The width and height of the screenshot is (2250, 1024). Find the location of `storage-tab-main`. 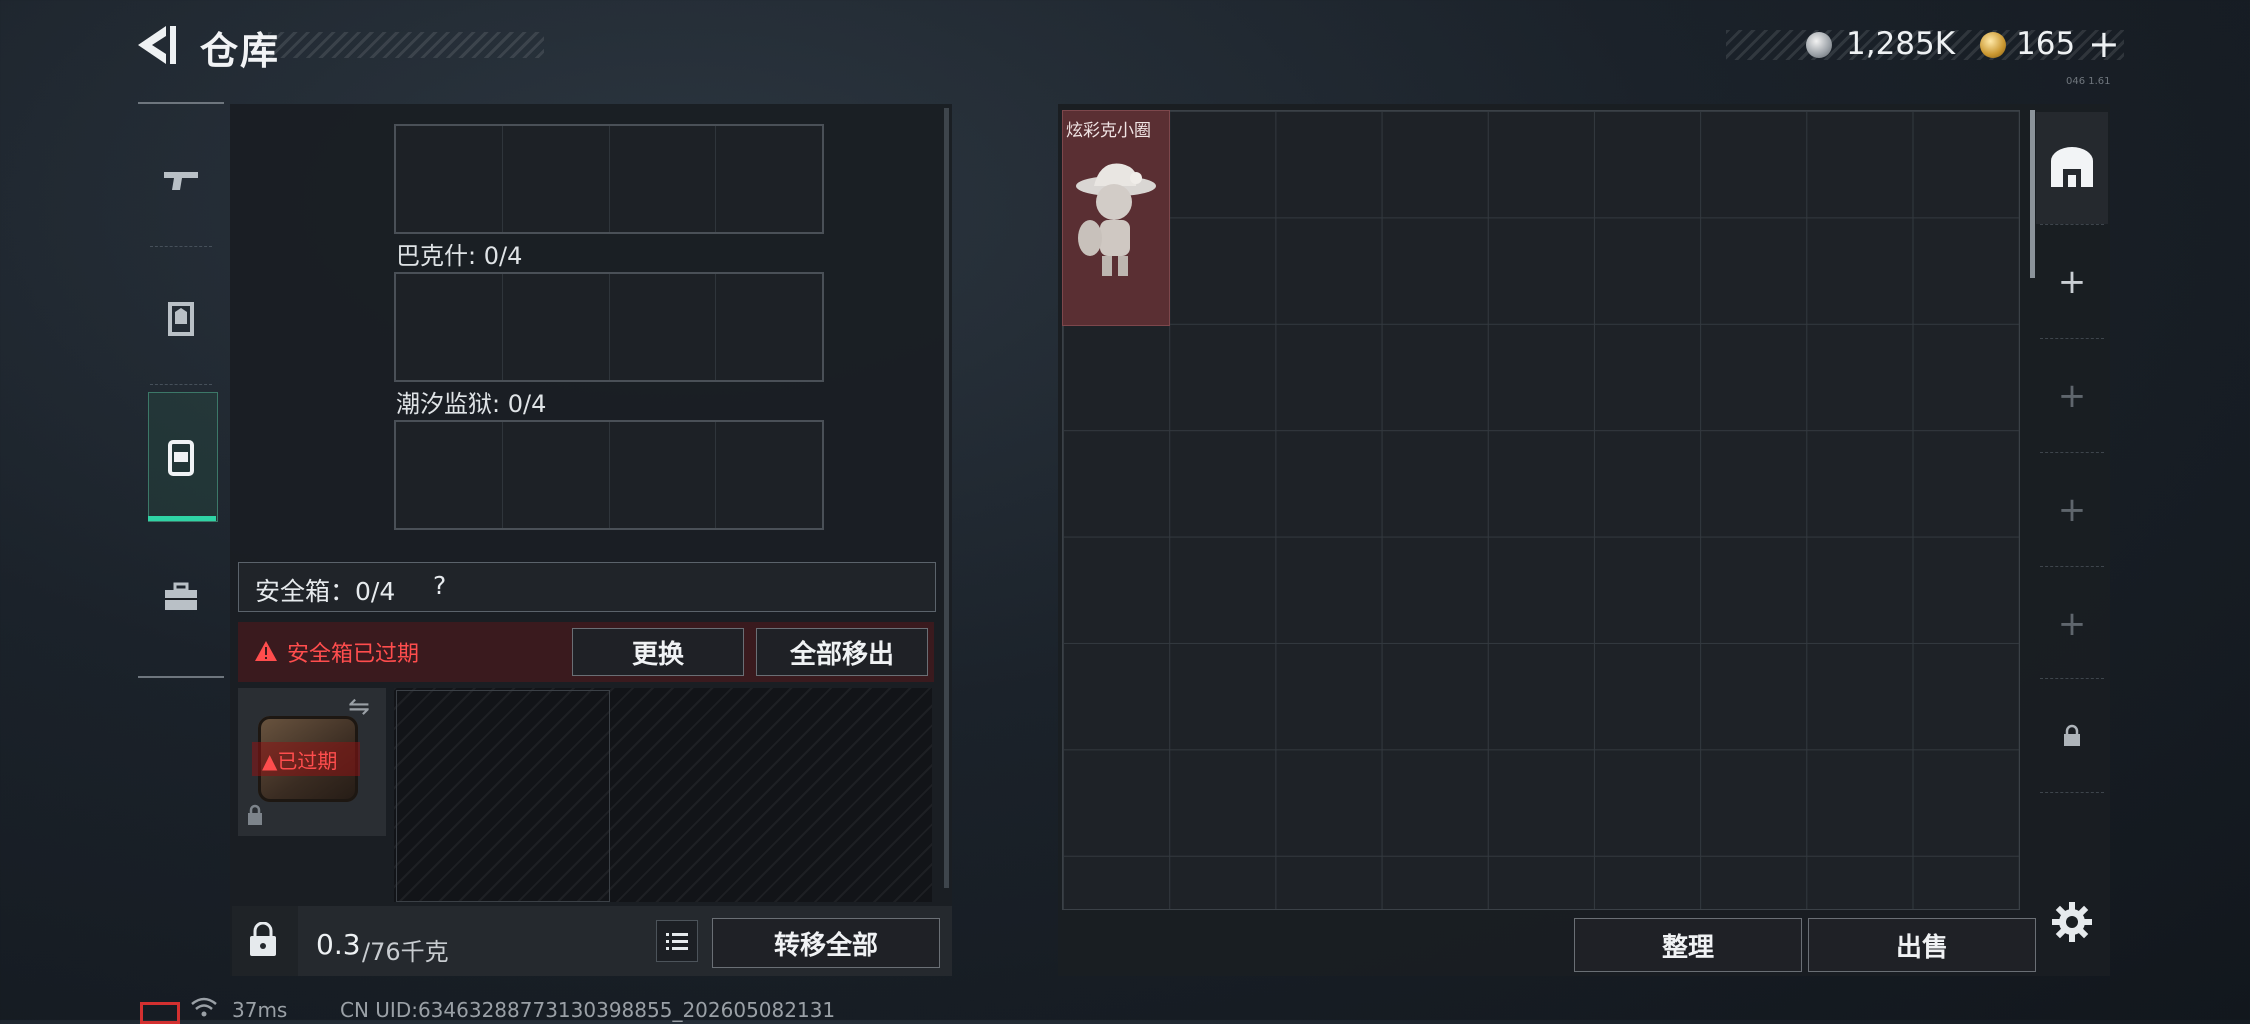

storage-tab-main is located at coordinates (2072, 168).